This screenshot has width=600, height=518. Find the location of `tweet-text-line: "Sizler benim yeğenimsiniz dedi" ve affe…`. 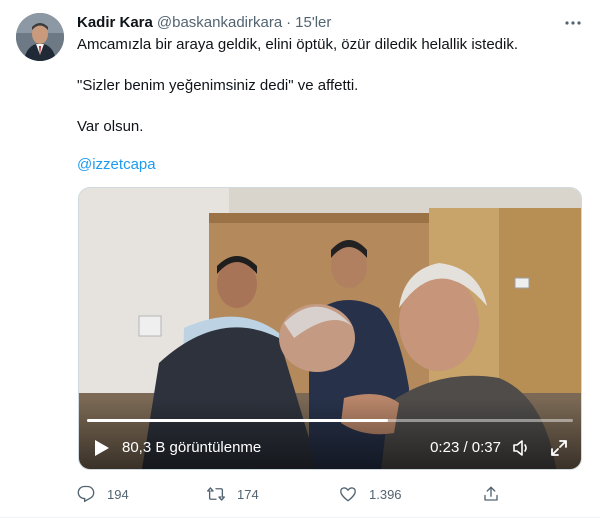

tweet-text-line: "Sizler benim yeğenimsiniz dedi" ve affe… is located at coordinates (218, 85).